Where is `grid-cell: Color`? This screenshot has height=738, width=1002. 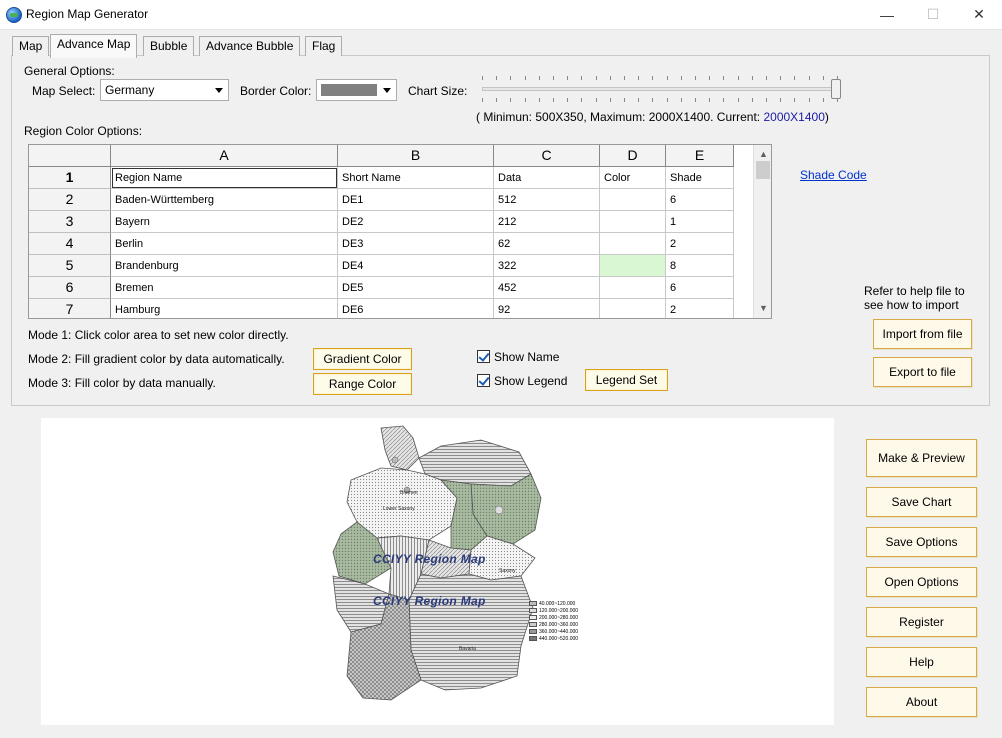
grid-cell: Color is located at coordinates (633, 178).